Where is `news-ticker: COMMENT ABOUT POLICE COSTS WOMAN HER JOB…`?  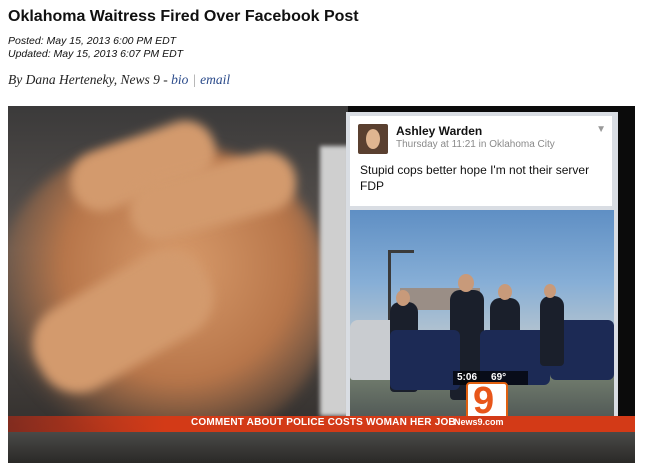
news-ticker: COMMENT ABOUT POLICE COSTS WOMAN HER JOB… is located at coordinates (321, 424).